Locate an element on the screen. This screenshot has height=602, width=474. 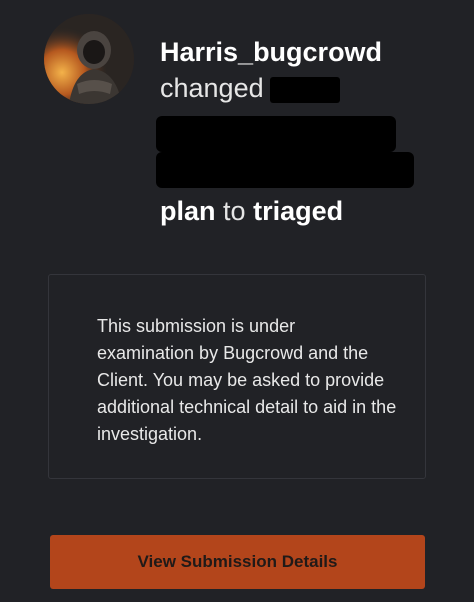
username: Harris_bugcrowd is located at coordinates (310, 52).